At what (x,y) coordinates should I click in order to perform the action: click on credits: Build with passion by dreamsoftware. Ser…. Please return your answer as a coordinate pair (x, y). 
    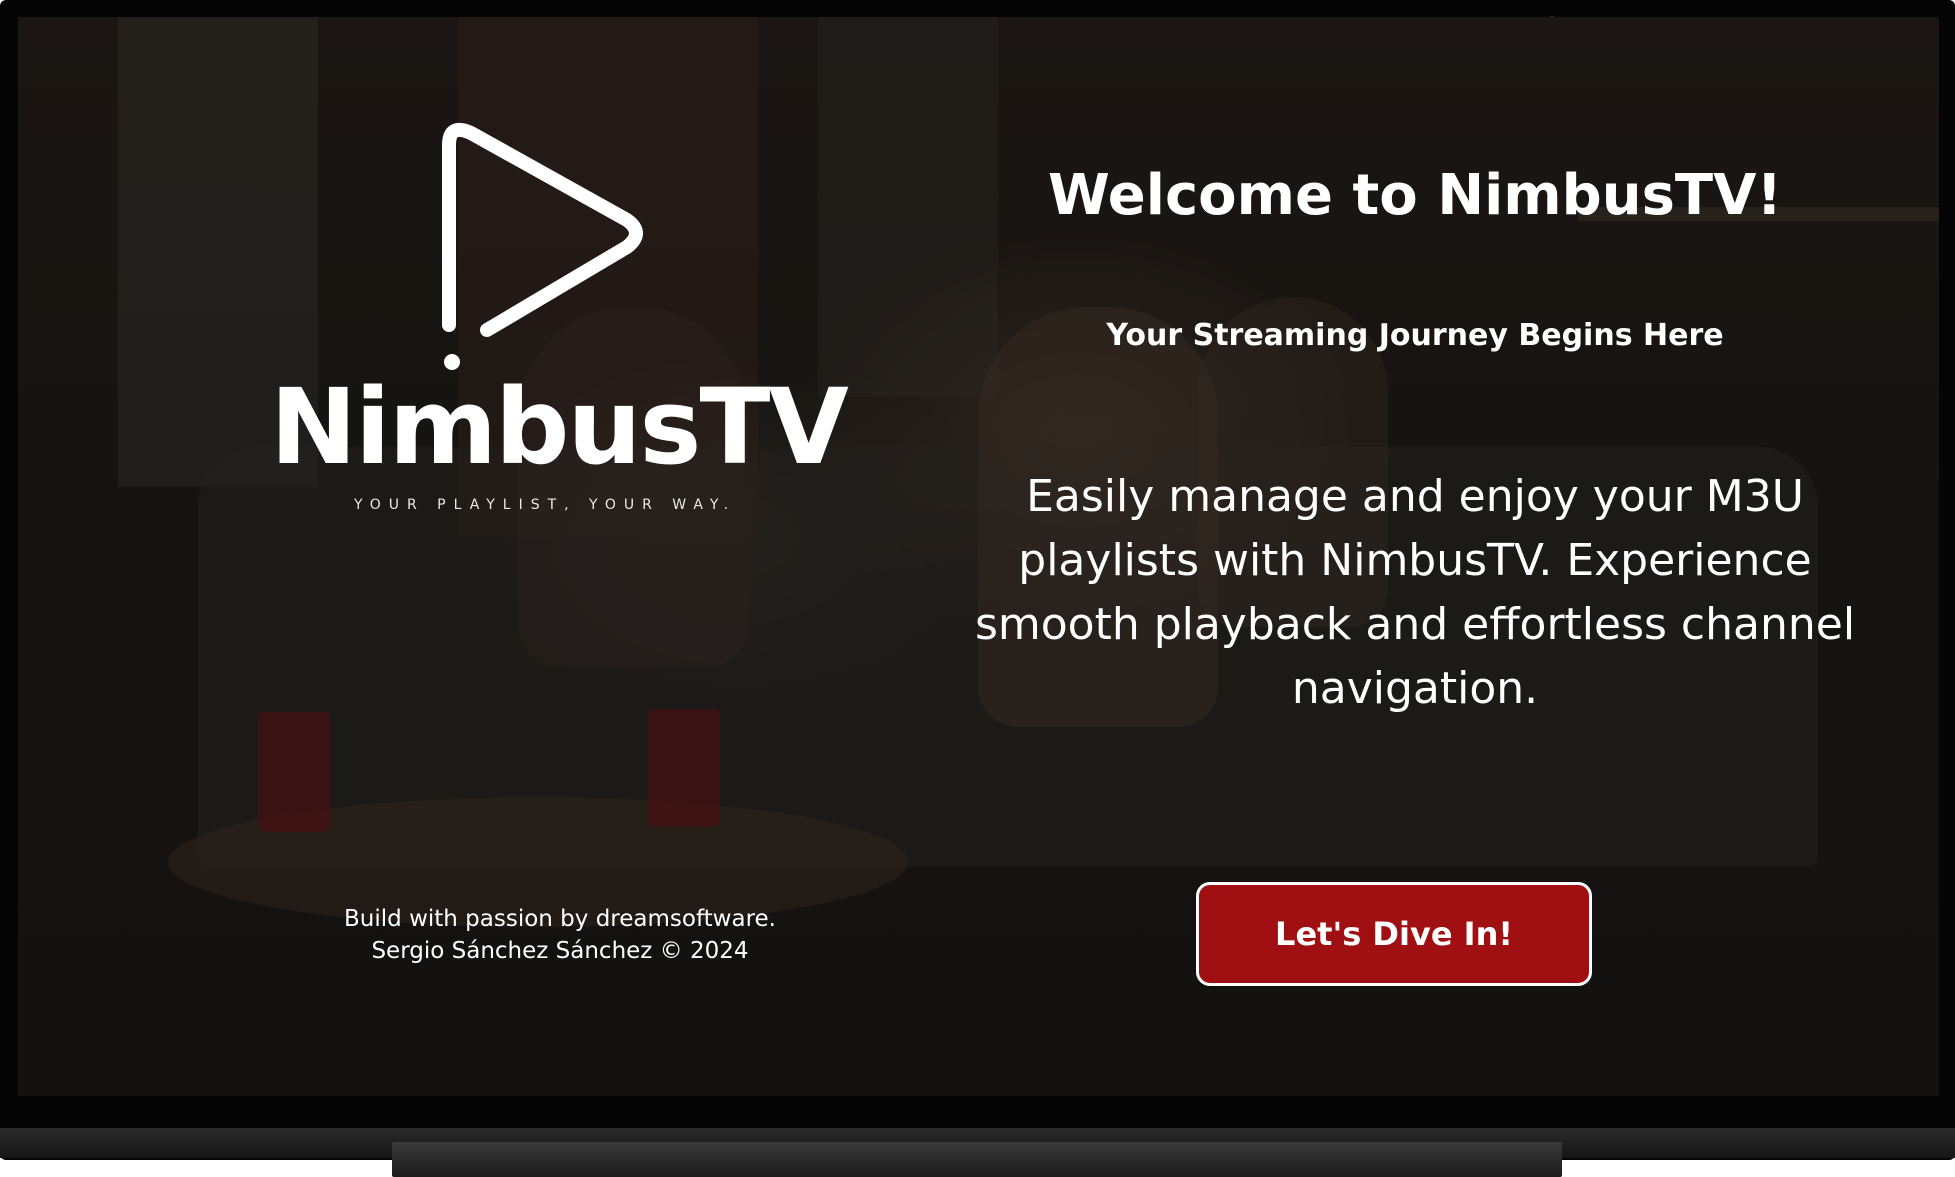
    Looking at the image, I should click on (560, 935).